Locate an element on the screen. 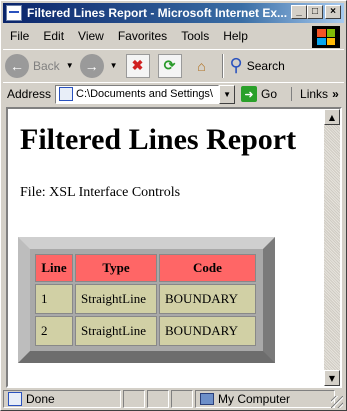  back-dropdown-icon: ▼ is located at coordinates (70, 65).